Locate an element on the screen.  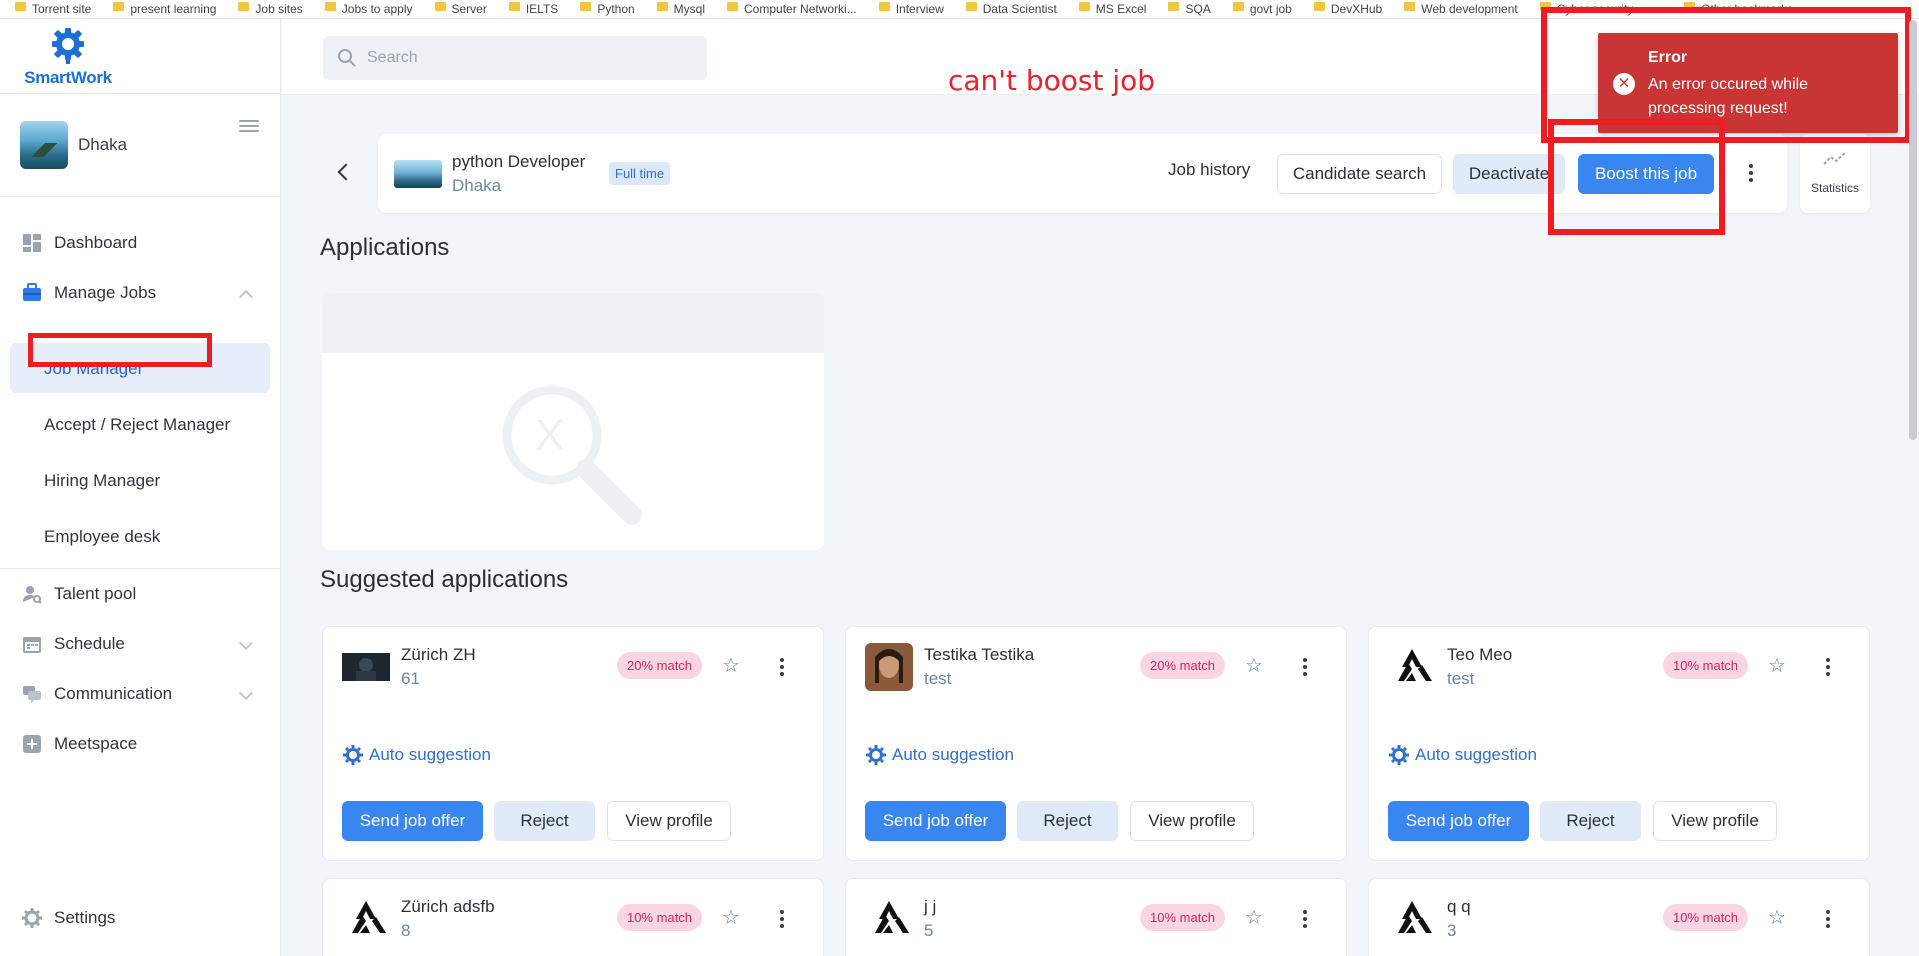
bookmark-item: SQA is located at coordinates (1189, 9).